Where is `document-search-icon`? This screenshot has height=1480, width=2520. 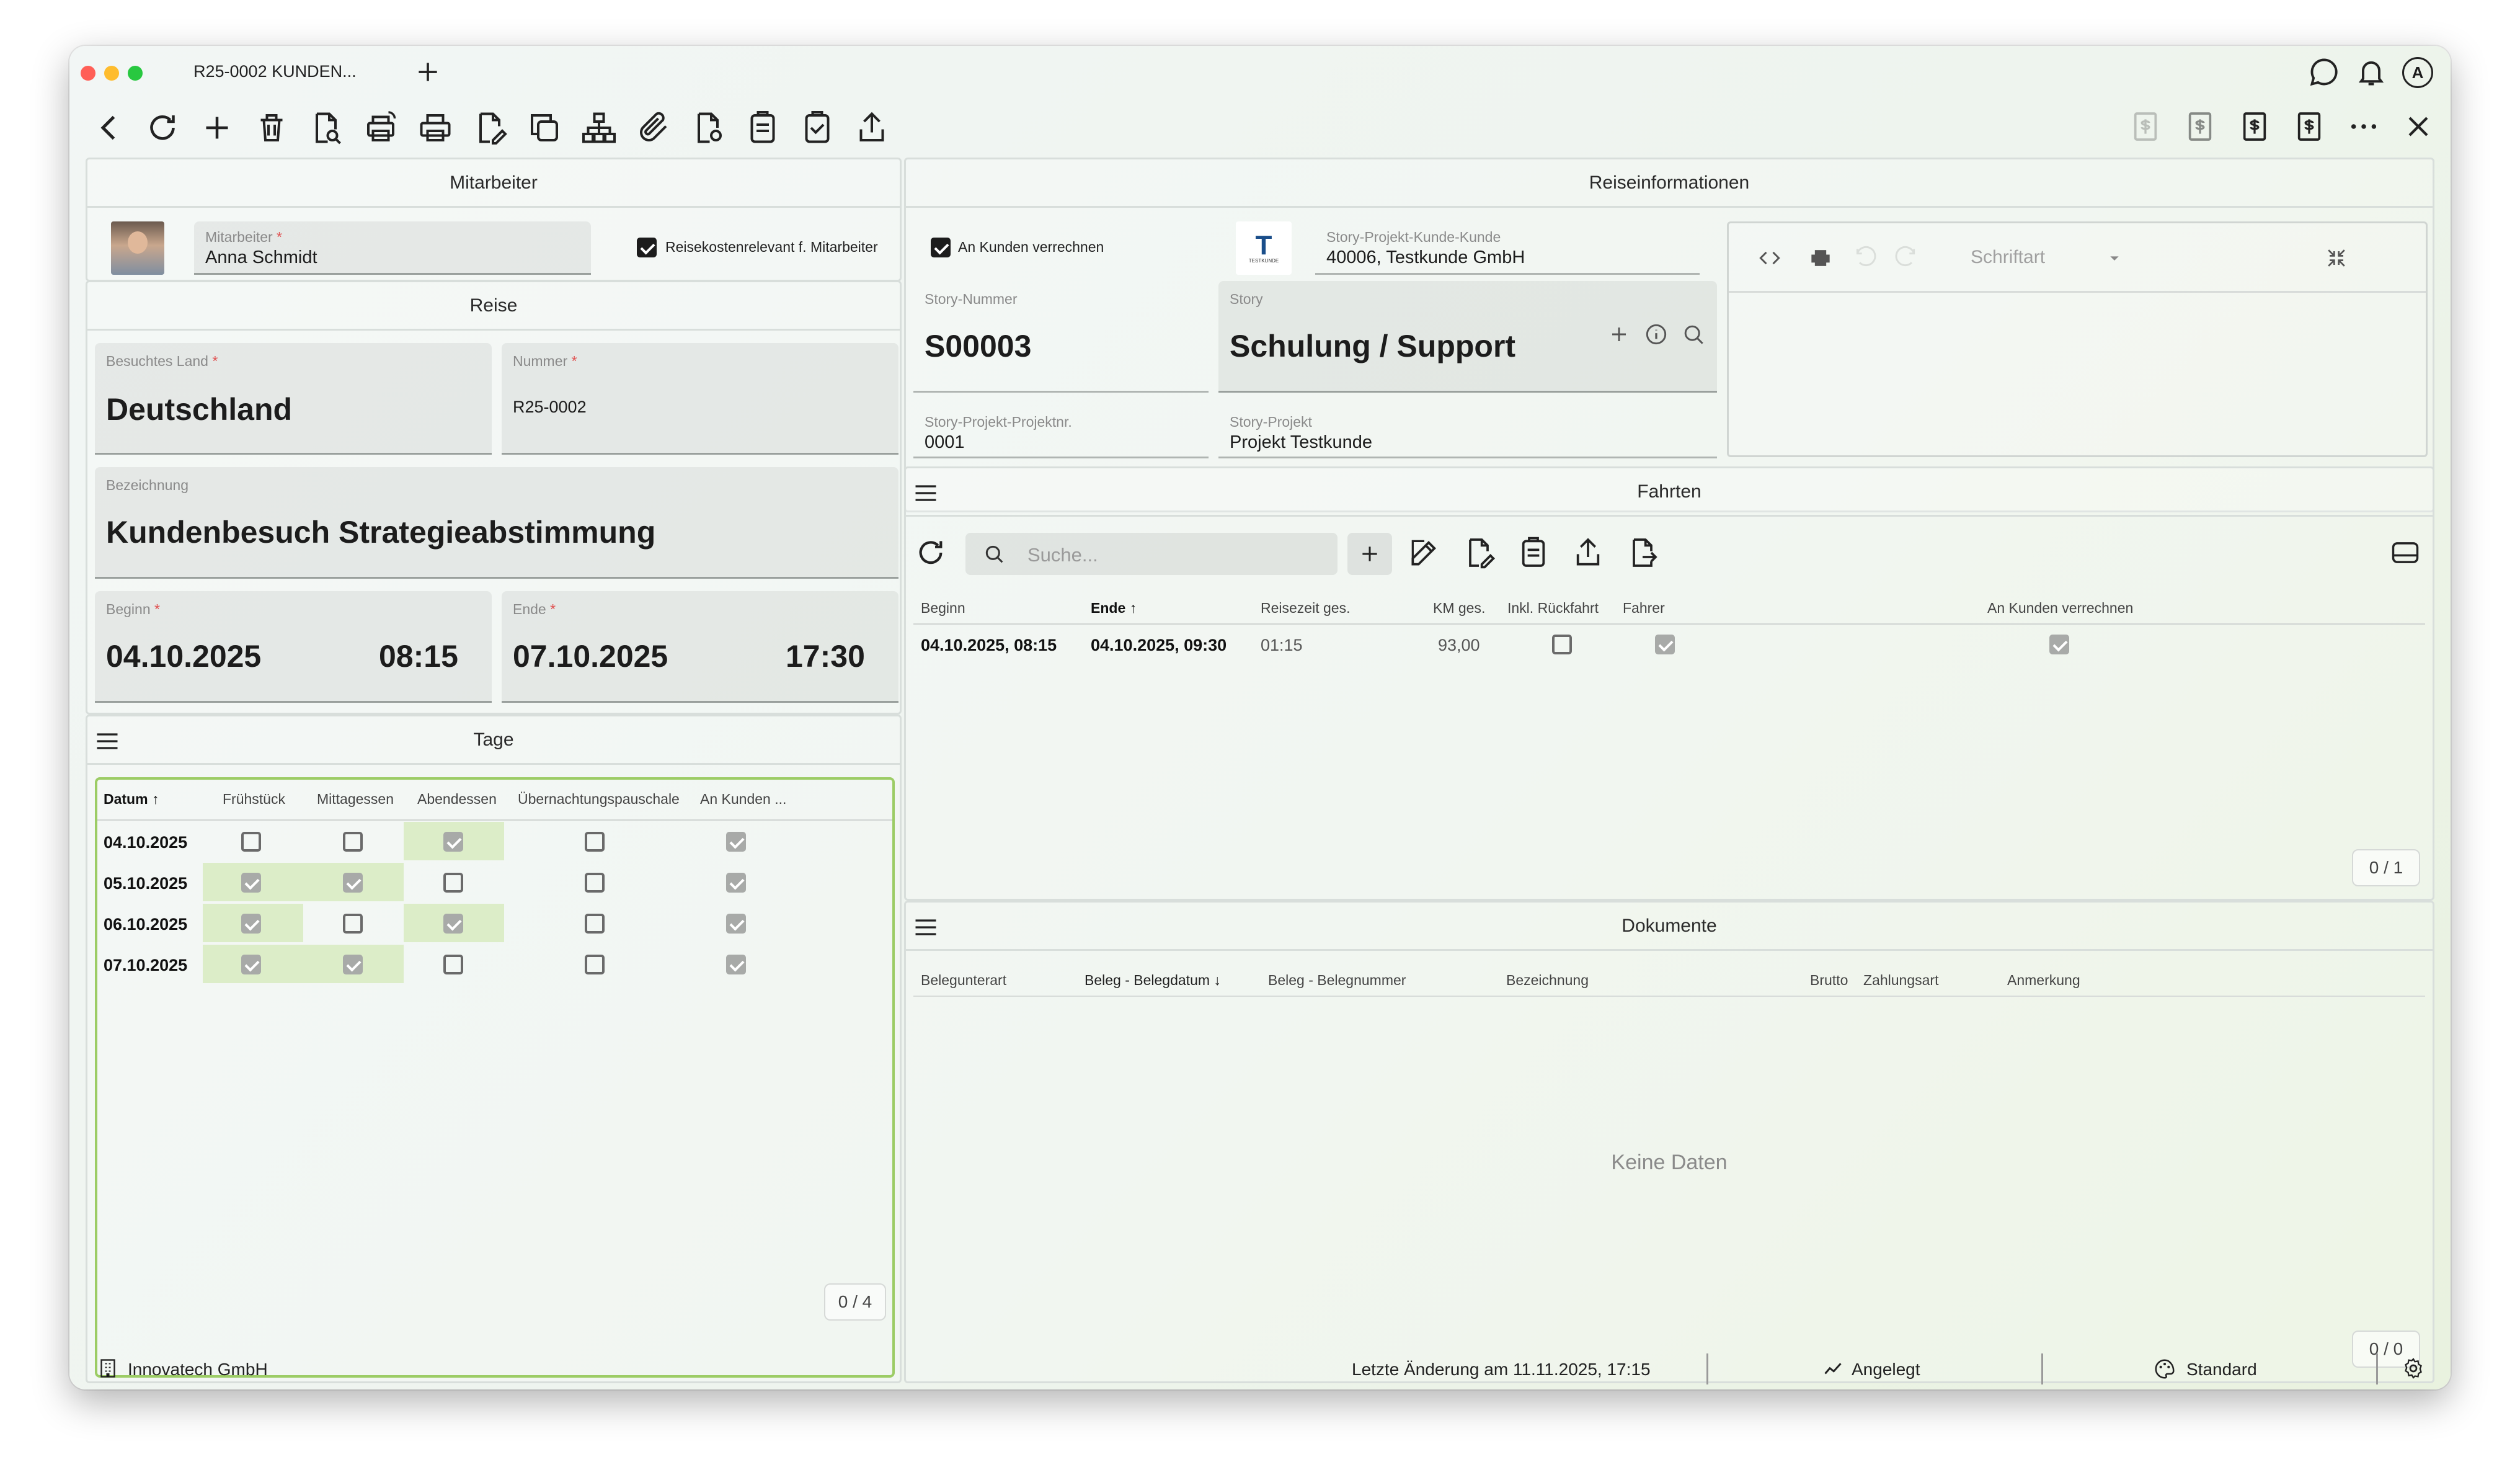
document-search-icon is located at coordinates (326, 127).